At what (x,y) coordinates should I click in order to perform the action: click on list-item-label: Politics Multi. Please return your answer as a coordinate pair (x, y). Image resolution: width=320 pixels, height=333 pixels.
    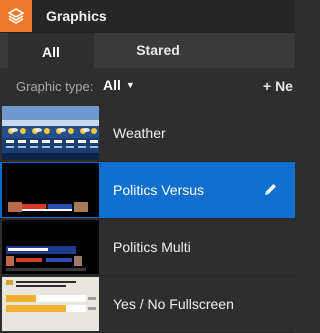
    Looking at the image, I should click on (152, 247).